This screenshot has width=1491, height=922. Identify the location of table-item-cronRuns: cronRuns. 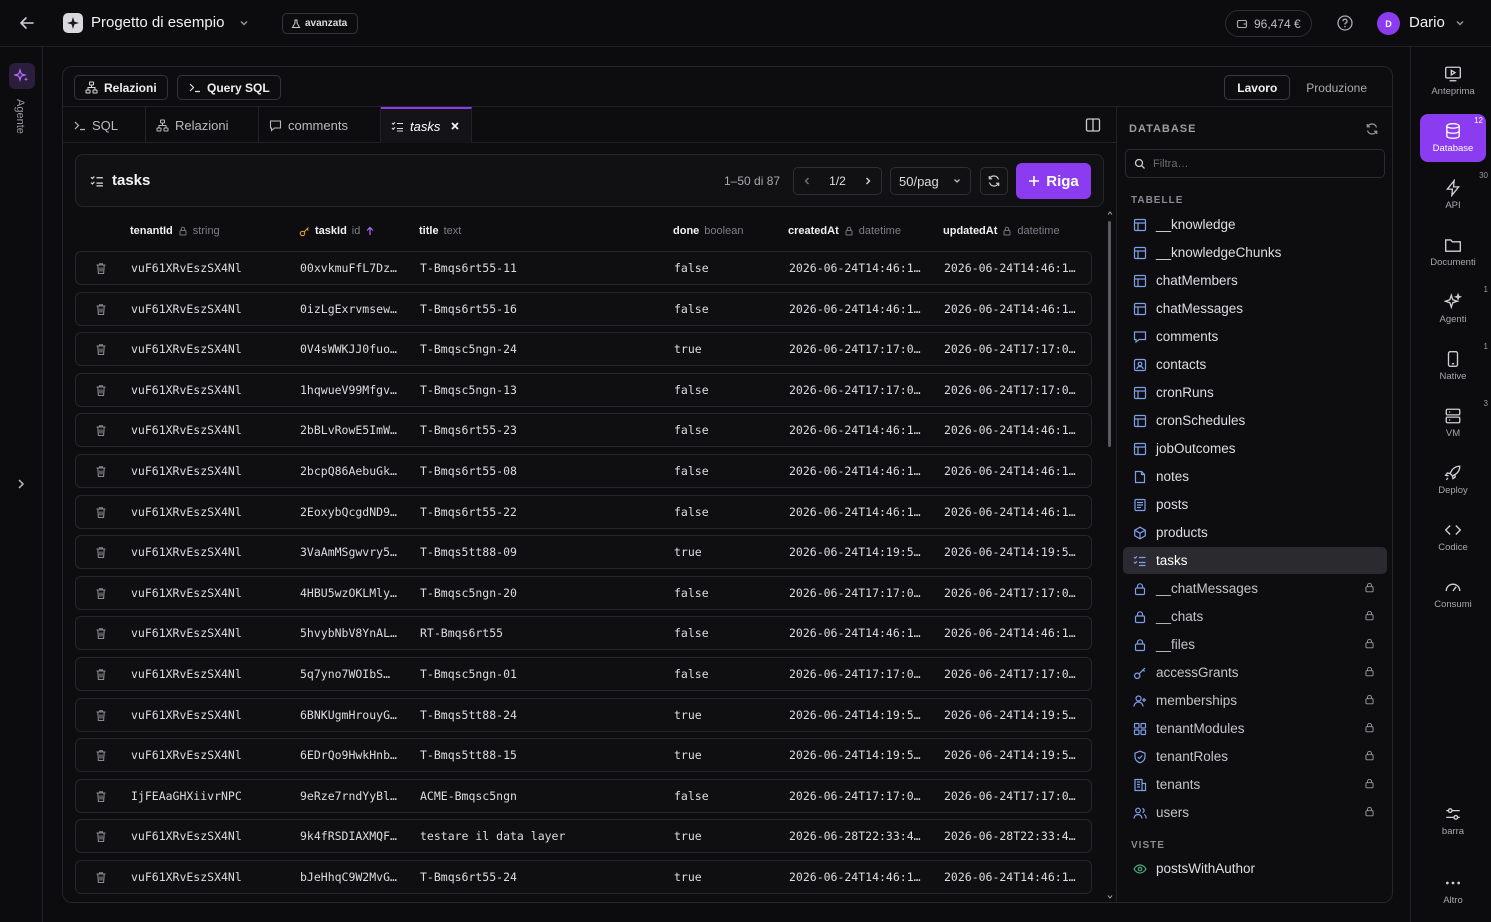
(1255, 392).